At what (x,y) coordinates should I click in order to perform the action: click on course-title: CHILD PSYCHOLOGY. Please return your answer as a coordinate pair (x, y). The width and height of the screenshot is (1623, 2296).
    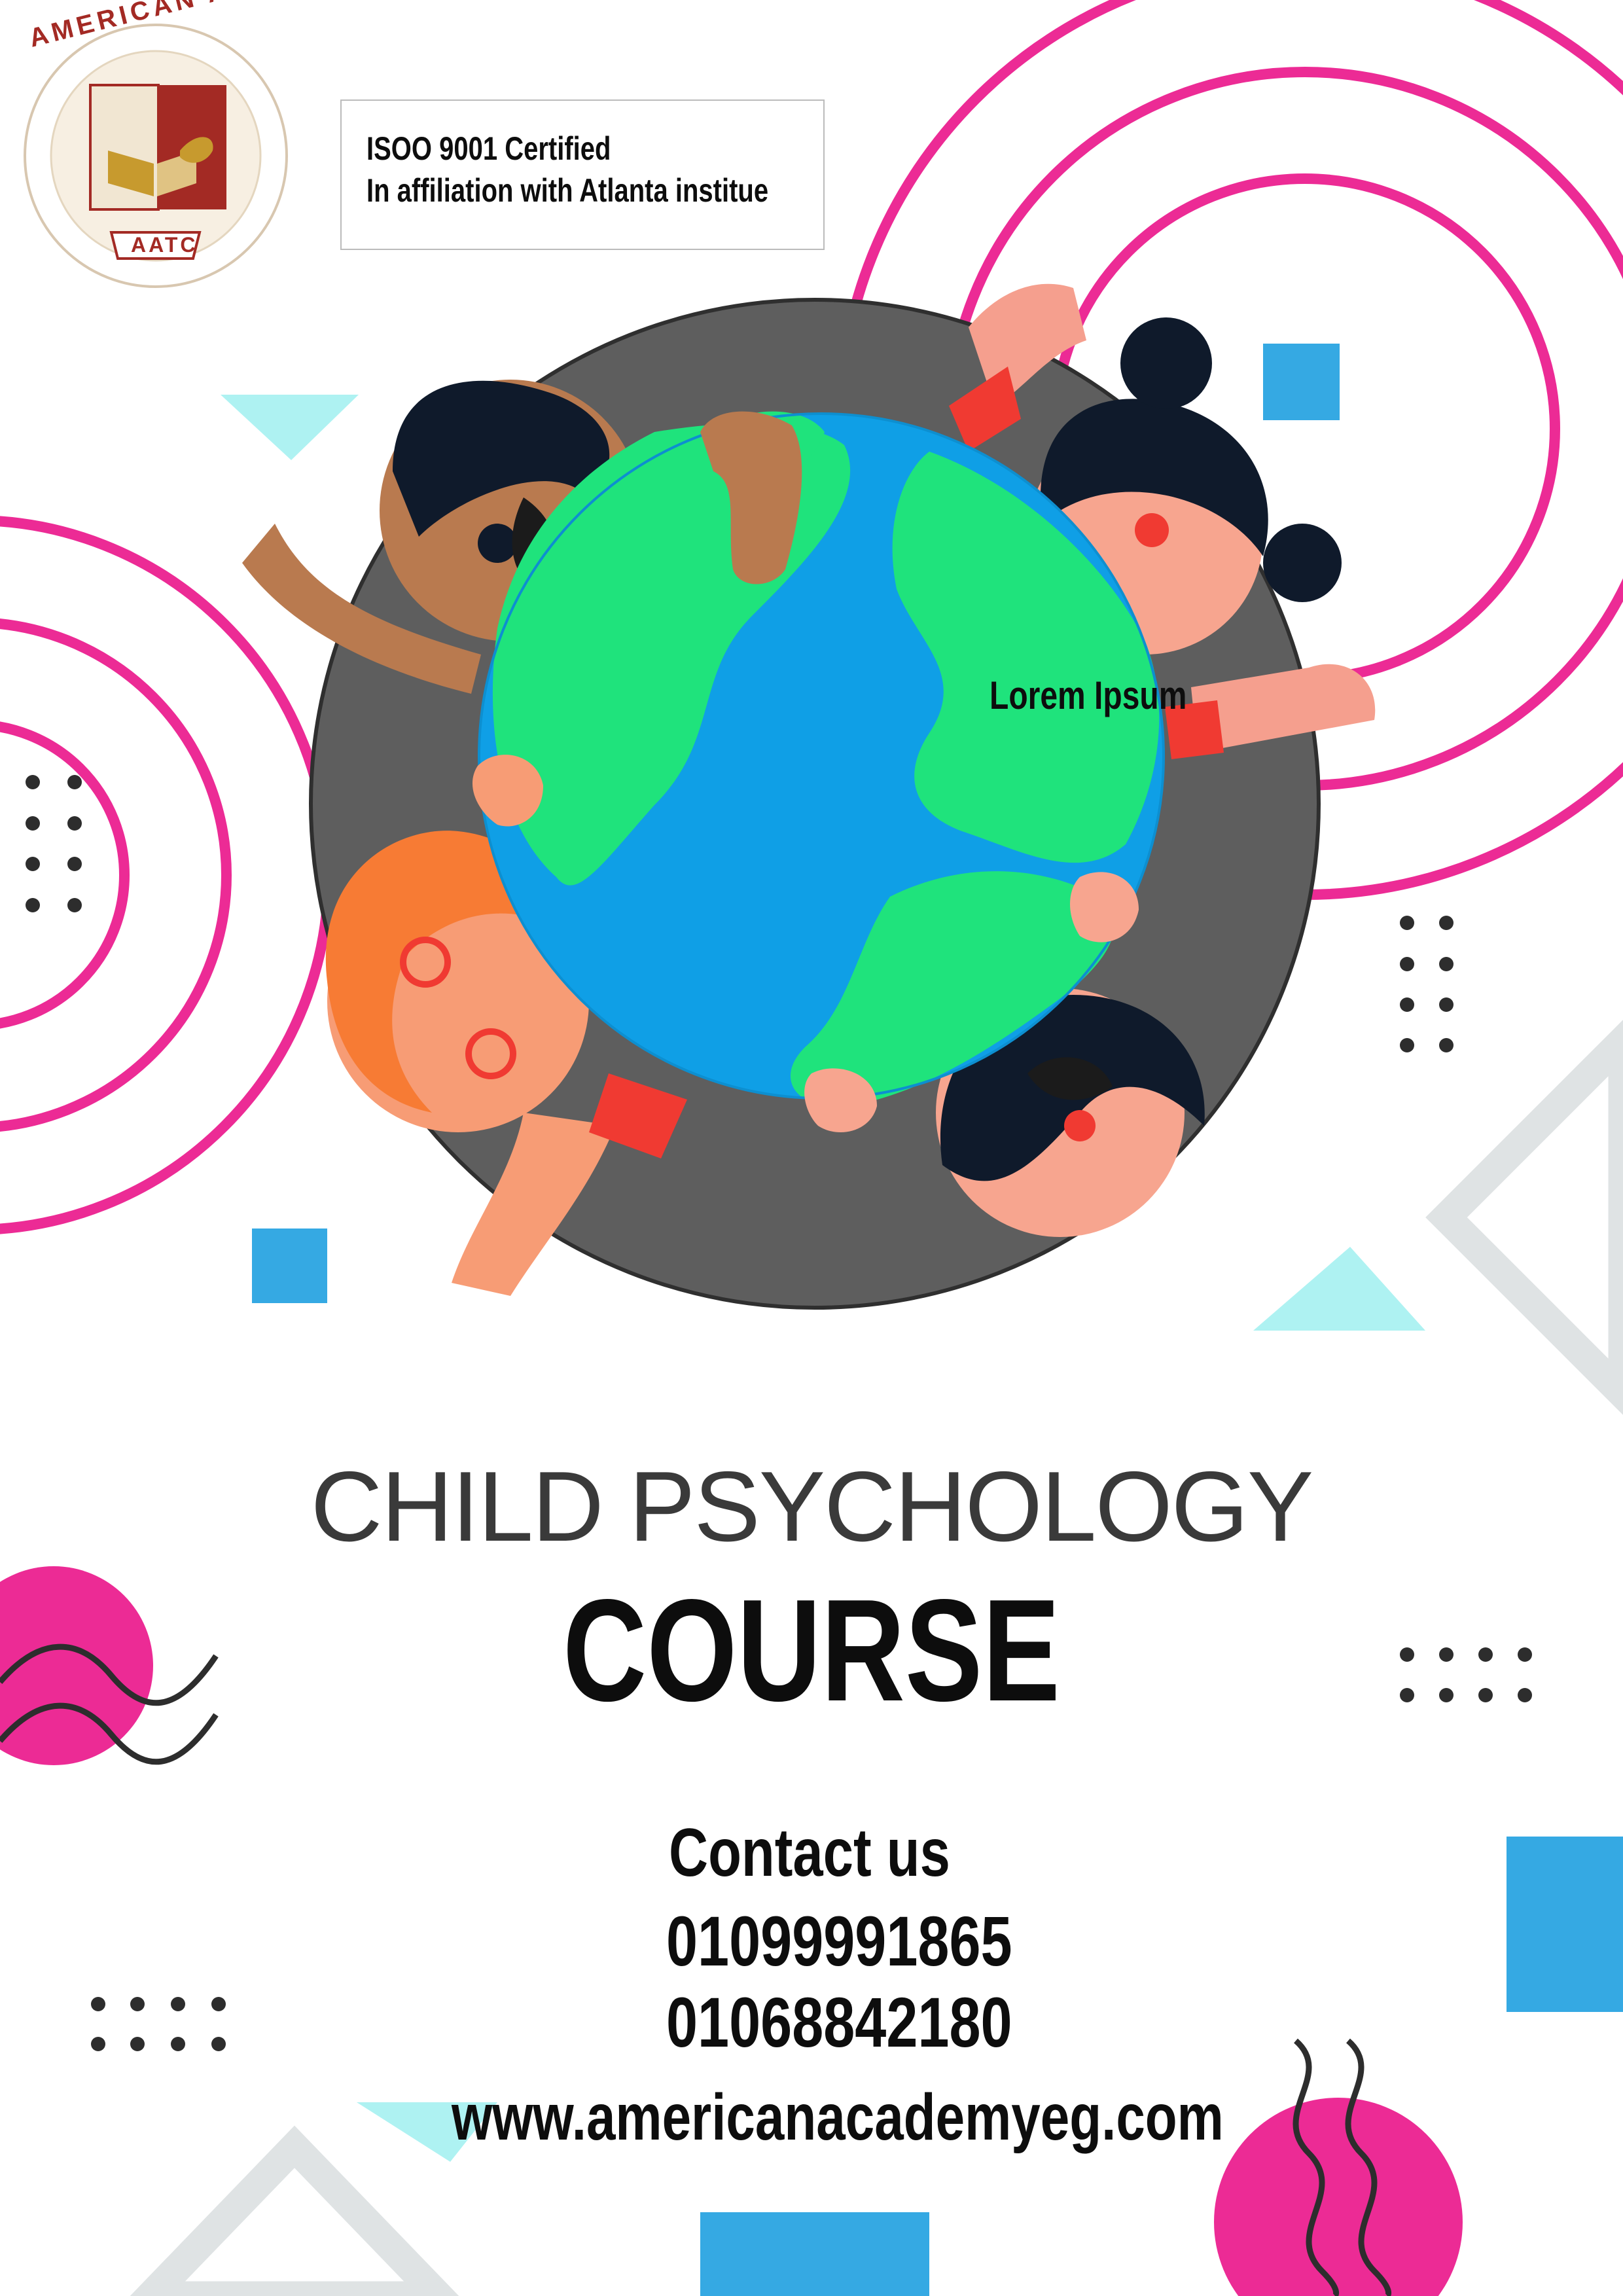
    Looking at the image, I should click on (812, 1507).